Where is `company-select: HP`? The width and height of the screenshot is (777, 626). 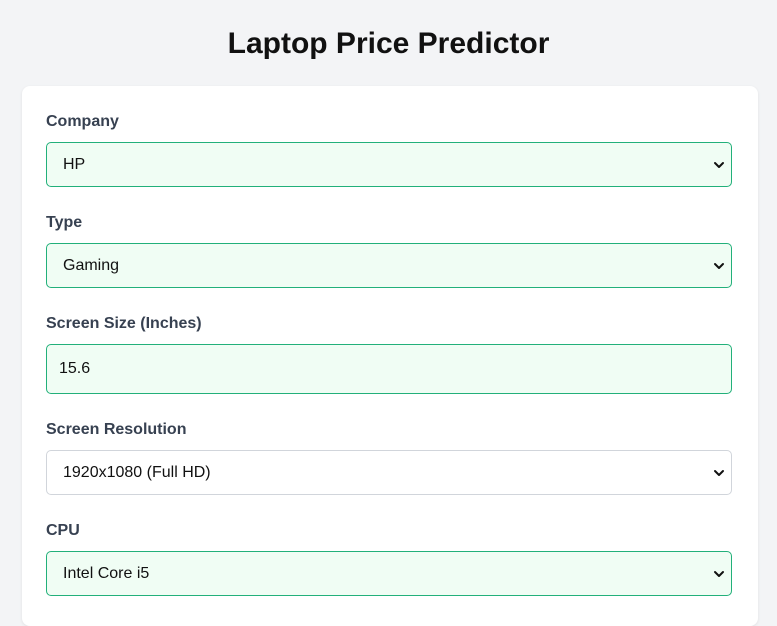 company-select: HP is located at coordinates (389, 164).